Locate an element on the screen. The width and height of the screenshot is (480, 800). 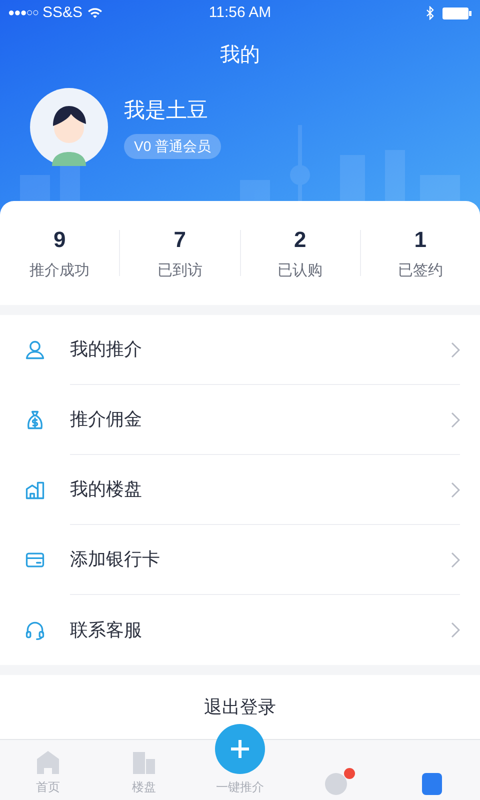
page-title: 我的 is located at coordinates (240, 55).